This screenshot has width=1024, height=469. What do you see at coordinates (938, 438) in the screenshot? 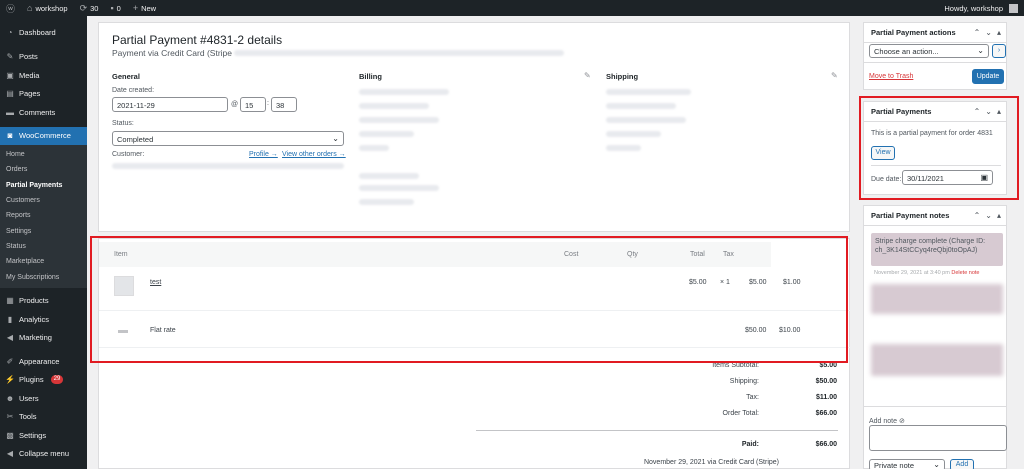
I see `add-note-textarea` at bounding box center [938, 438].